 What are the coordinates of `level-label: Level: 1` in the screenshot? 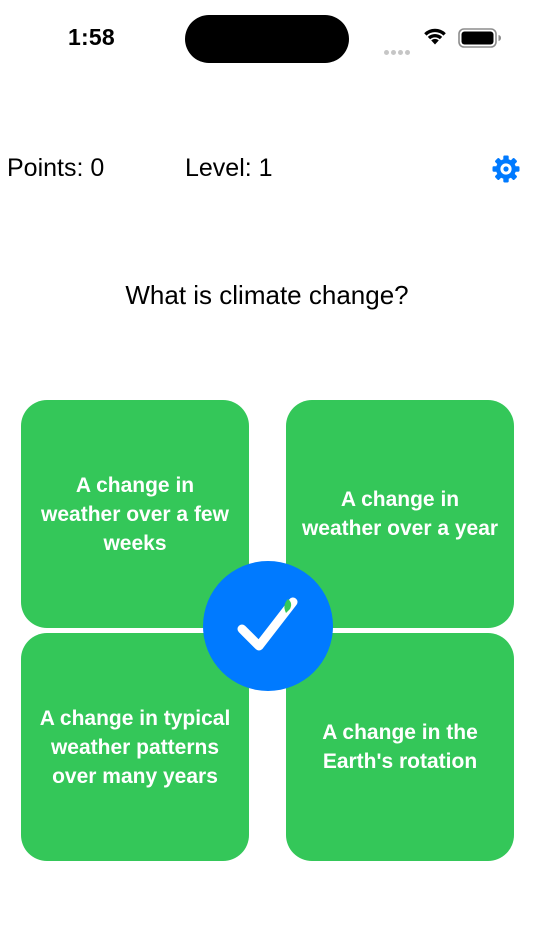 It's located at (229, 168).